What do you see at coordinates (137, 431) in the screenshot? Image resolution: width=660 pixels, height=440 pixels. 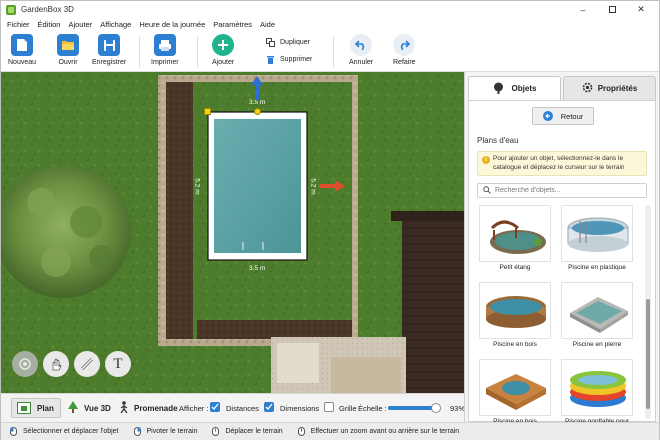 I see `mouse-right-icon` at bounding box center [137, 431].